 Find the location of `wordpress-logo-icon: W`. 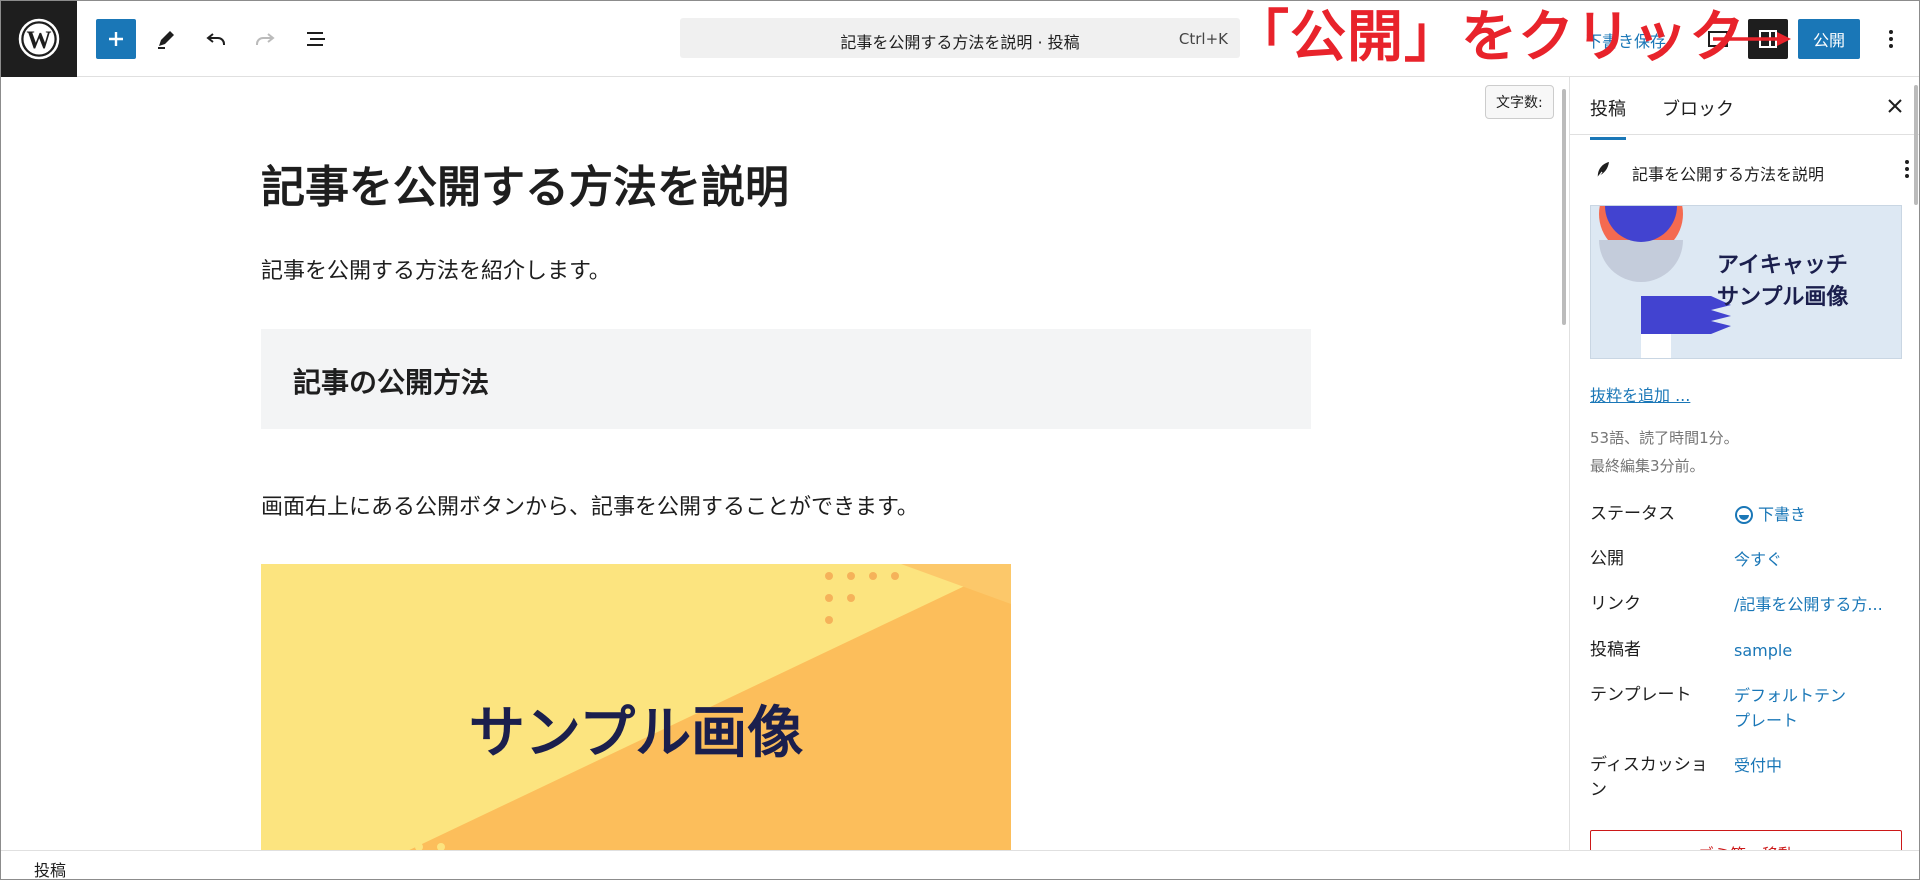

wordpress-logo-icon: W is located at coordinates (39, 39).